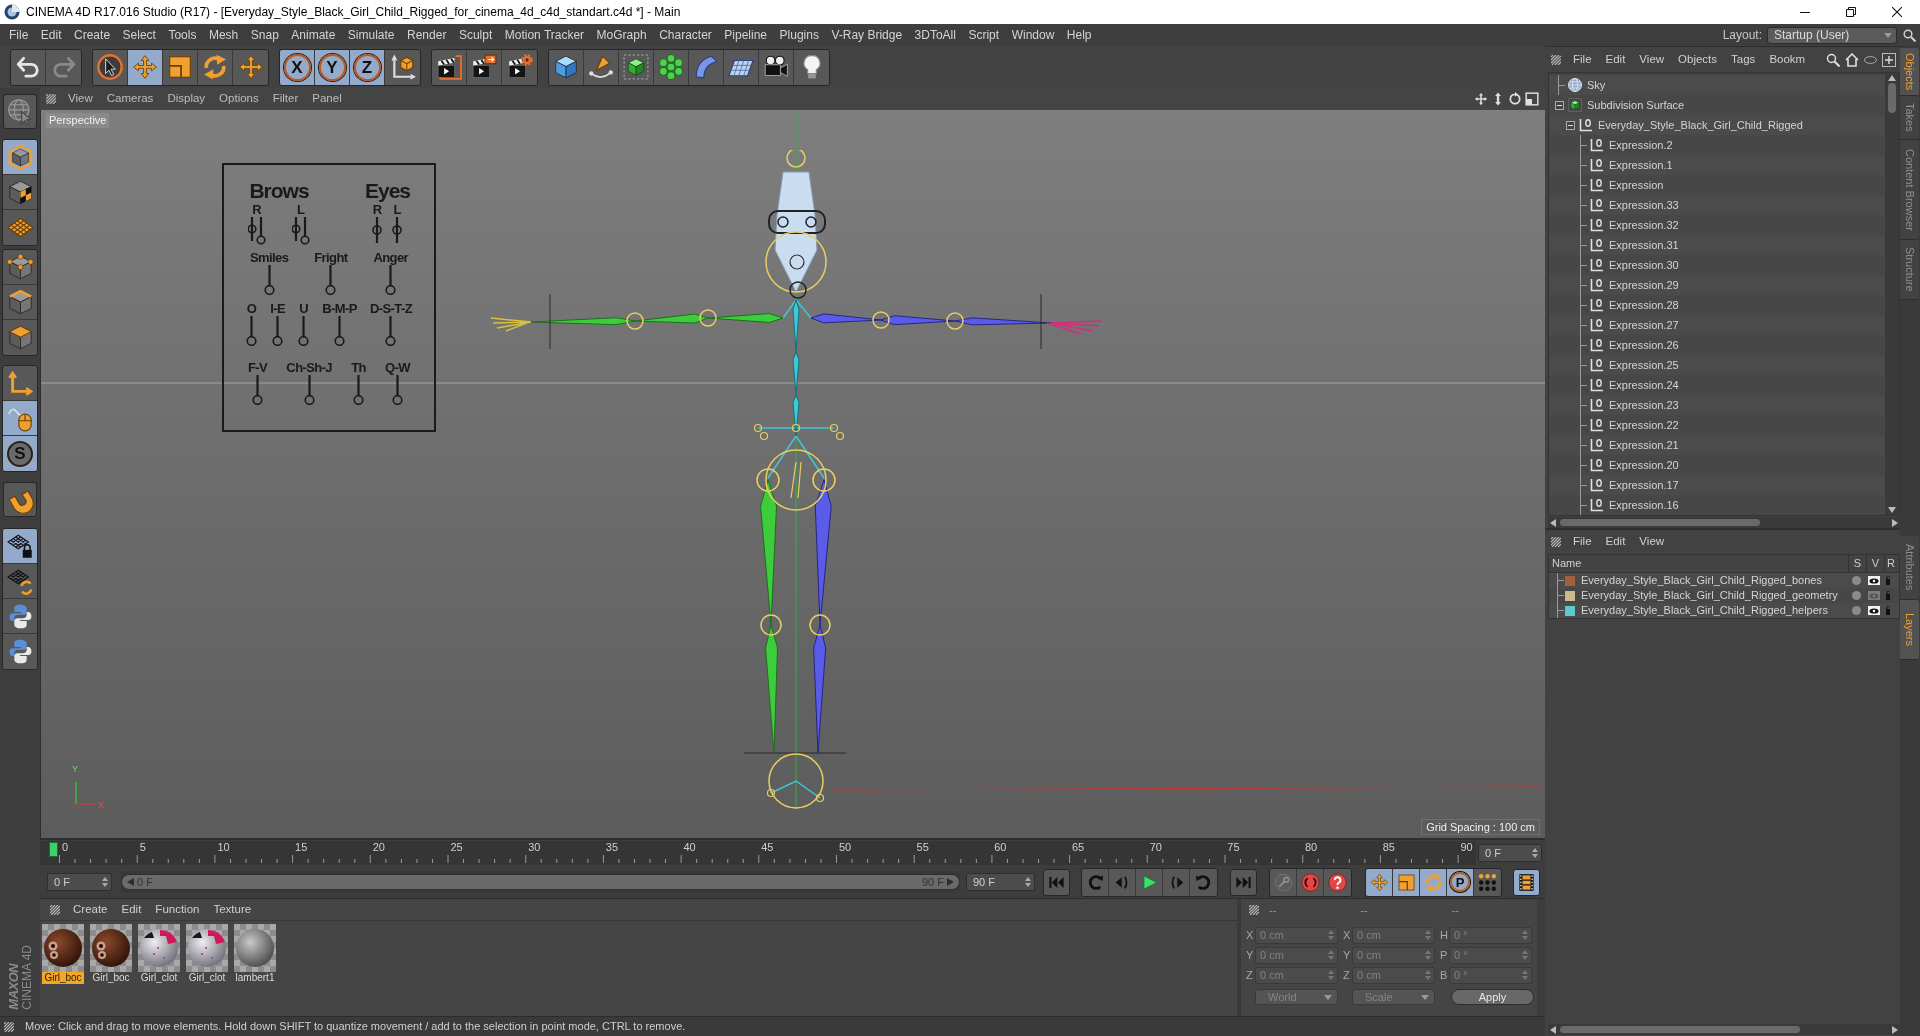 This screenshot has width=1920, height=1036. Describe the element at coordinates (20, 192) in the screenshot. I see `texture-button` at that location.